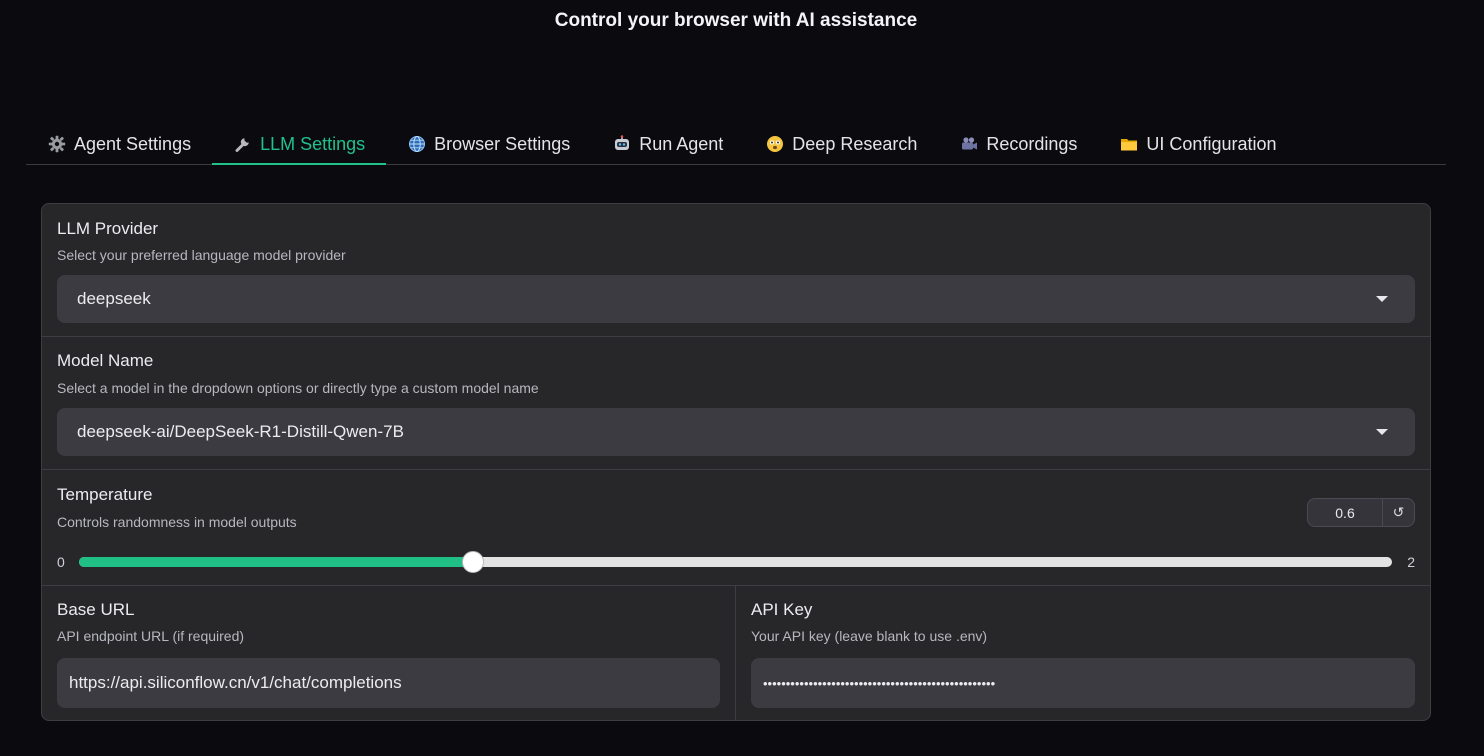 Image resolution: width=1484 pixels, height=756 pixels. What do you see at coordinates (1398, 512) in the screenshot?
I see `reset-icon: ↺` at bounding box center [1398, 512].